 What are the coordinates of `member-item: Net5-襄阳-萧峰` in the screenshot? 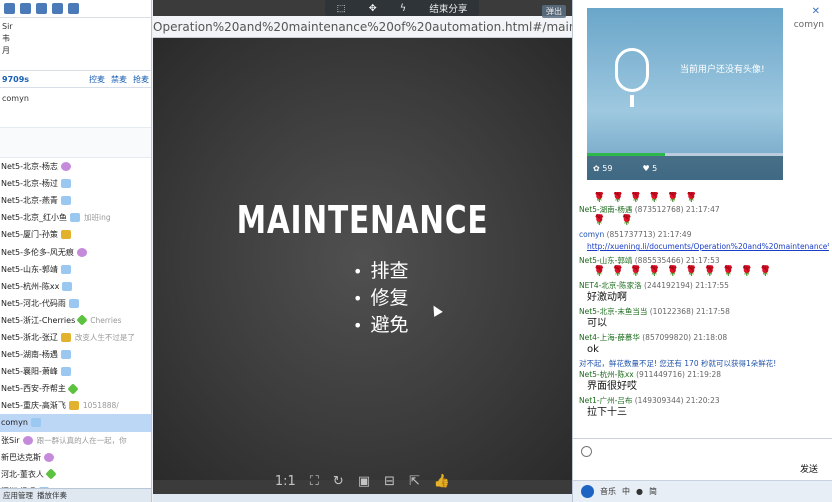 It's located at (75, 371).